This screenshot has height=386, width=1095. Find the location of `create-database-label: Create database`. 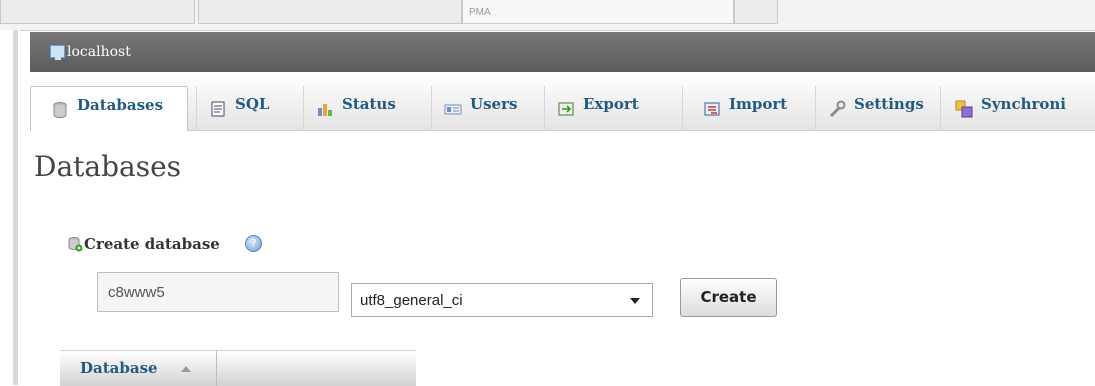

create-database-label: Create database is located at coordinates (152, 244).